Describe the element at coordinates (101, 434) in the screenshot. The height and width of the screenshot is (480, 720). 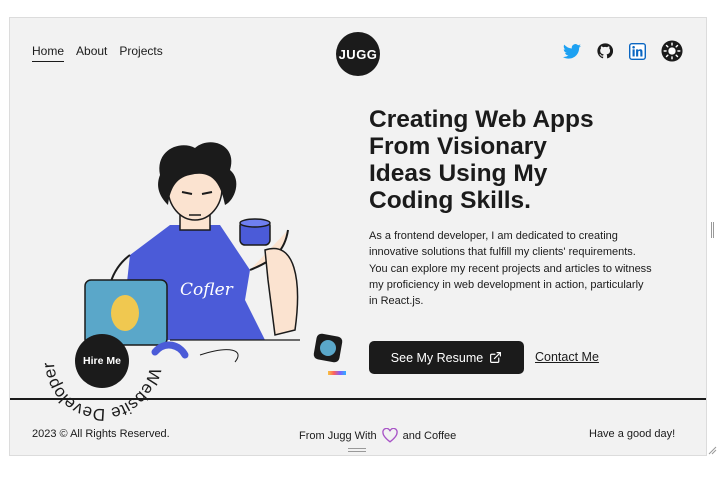
I see `footer-copyright: 2023 © All Rights Reserved.` at that location.